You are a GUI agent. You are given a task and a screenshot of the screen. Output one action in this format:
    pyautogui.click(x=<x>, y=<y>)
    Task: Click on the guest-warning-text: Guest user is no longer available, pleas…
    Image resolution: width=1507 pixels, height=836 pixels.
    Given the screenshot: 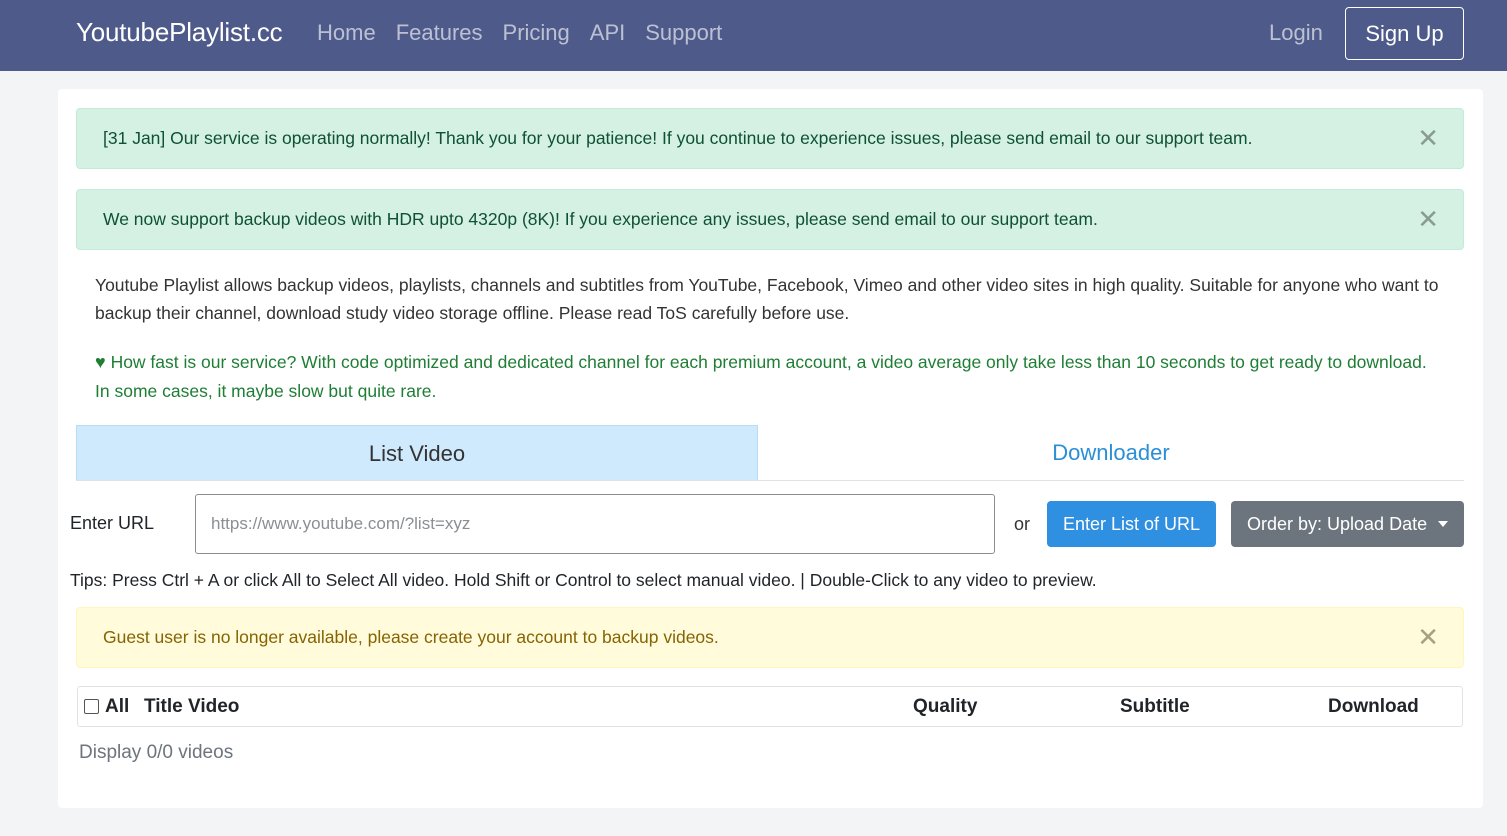 What is the action you would take?
    pyautogui.click(x=411, y=637)
    